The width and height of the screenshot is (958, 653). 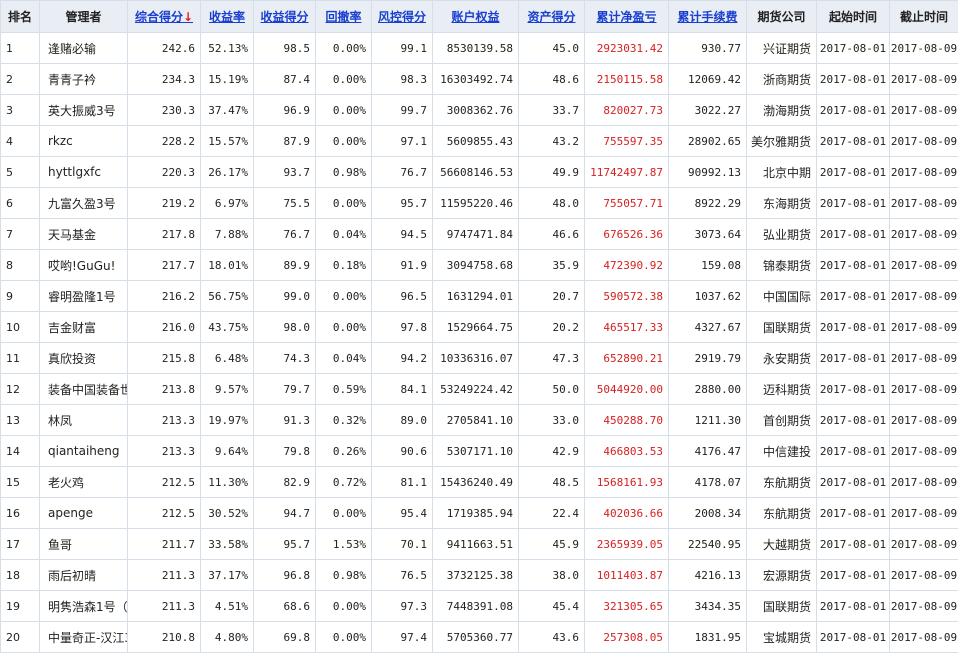 What do you see at coordinates (164, 575) in the screenshot?
I see `score-cell: 211.3` at bounding box center [164, 575].